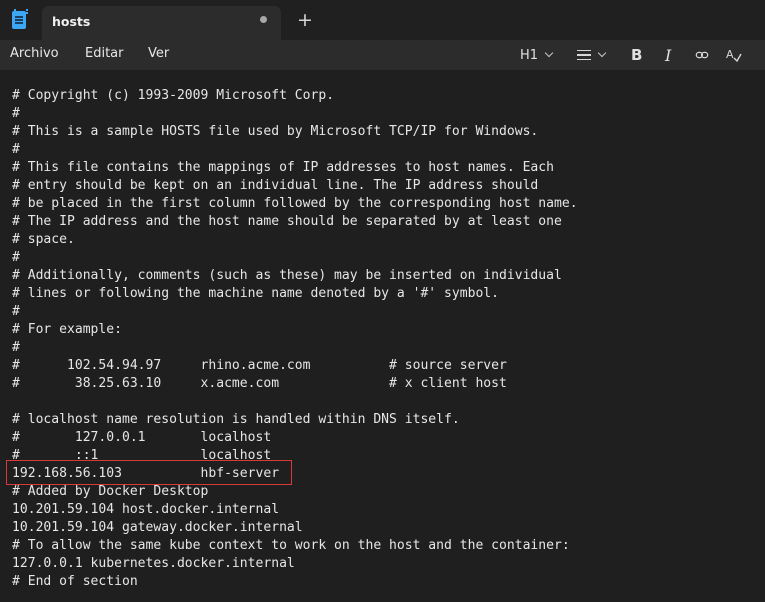 This screenshot has width=765, height=602. I want to click on notepad-app-icon, so click(20, 19).